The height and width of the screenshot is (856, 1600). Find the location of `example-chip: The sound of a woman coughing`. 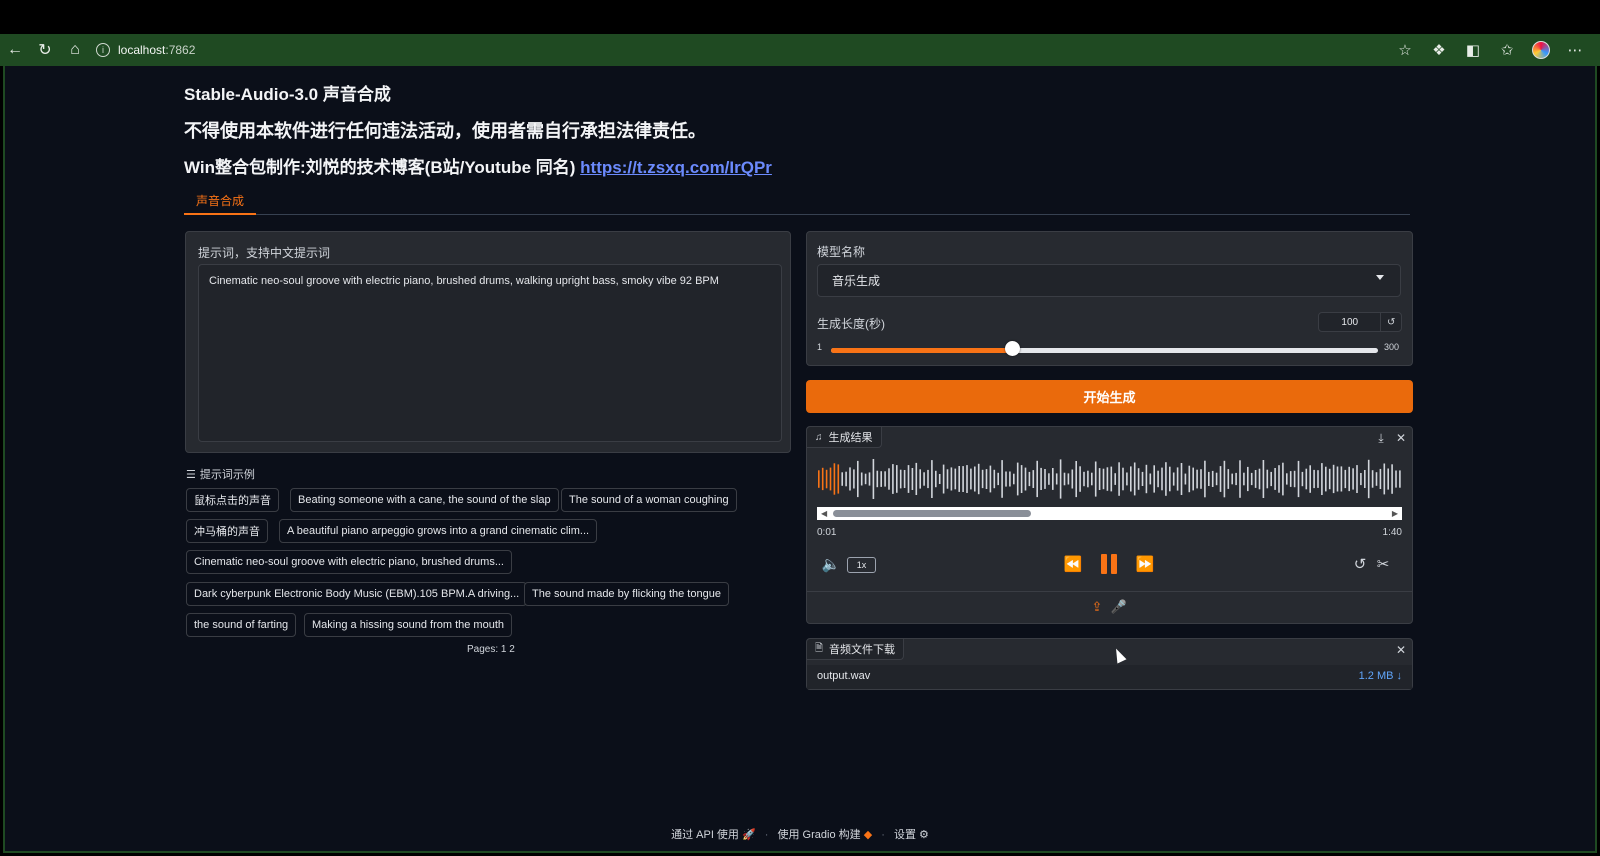

example-chip: The sound of a woman coughing is located at coordinates (649, 500).